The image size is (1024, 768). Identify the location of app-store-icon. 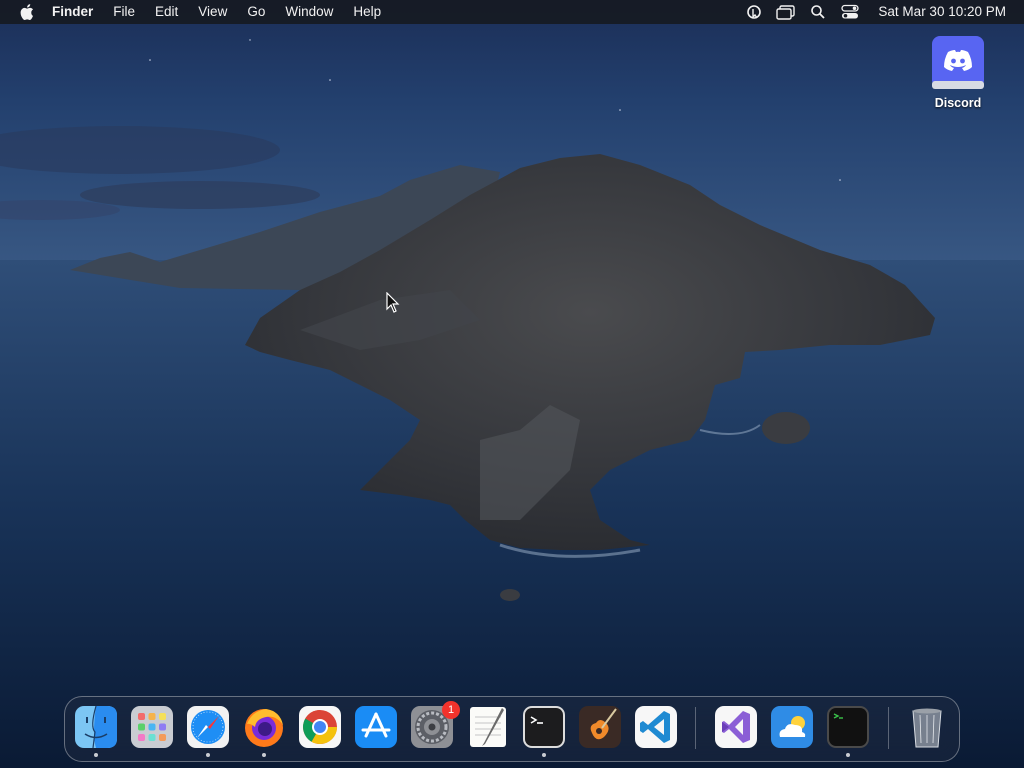
(376, 727).